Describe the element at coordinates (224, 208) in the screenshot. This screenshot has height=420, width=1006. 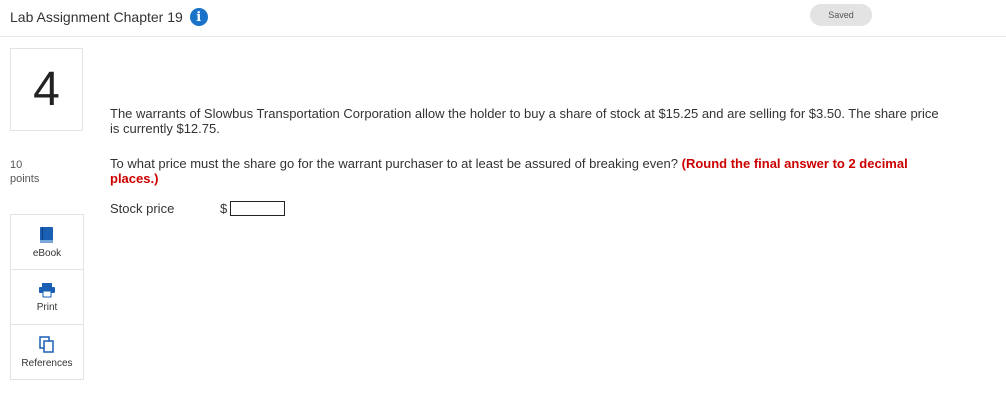
I see `currency-symbol: $` at that location.